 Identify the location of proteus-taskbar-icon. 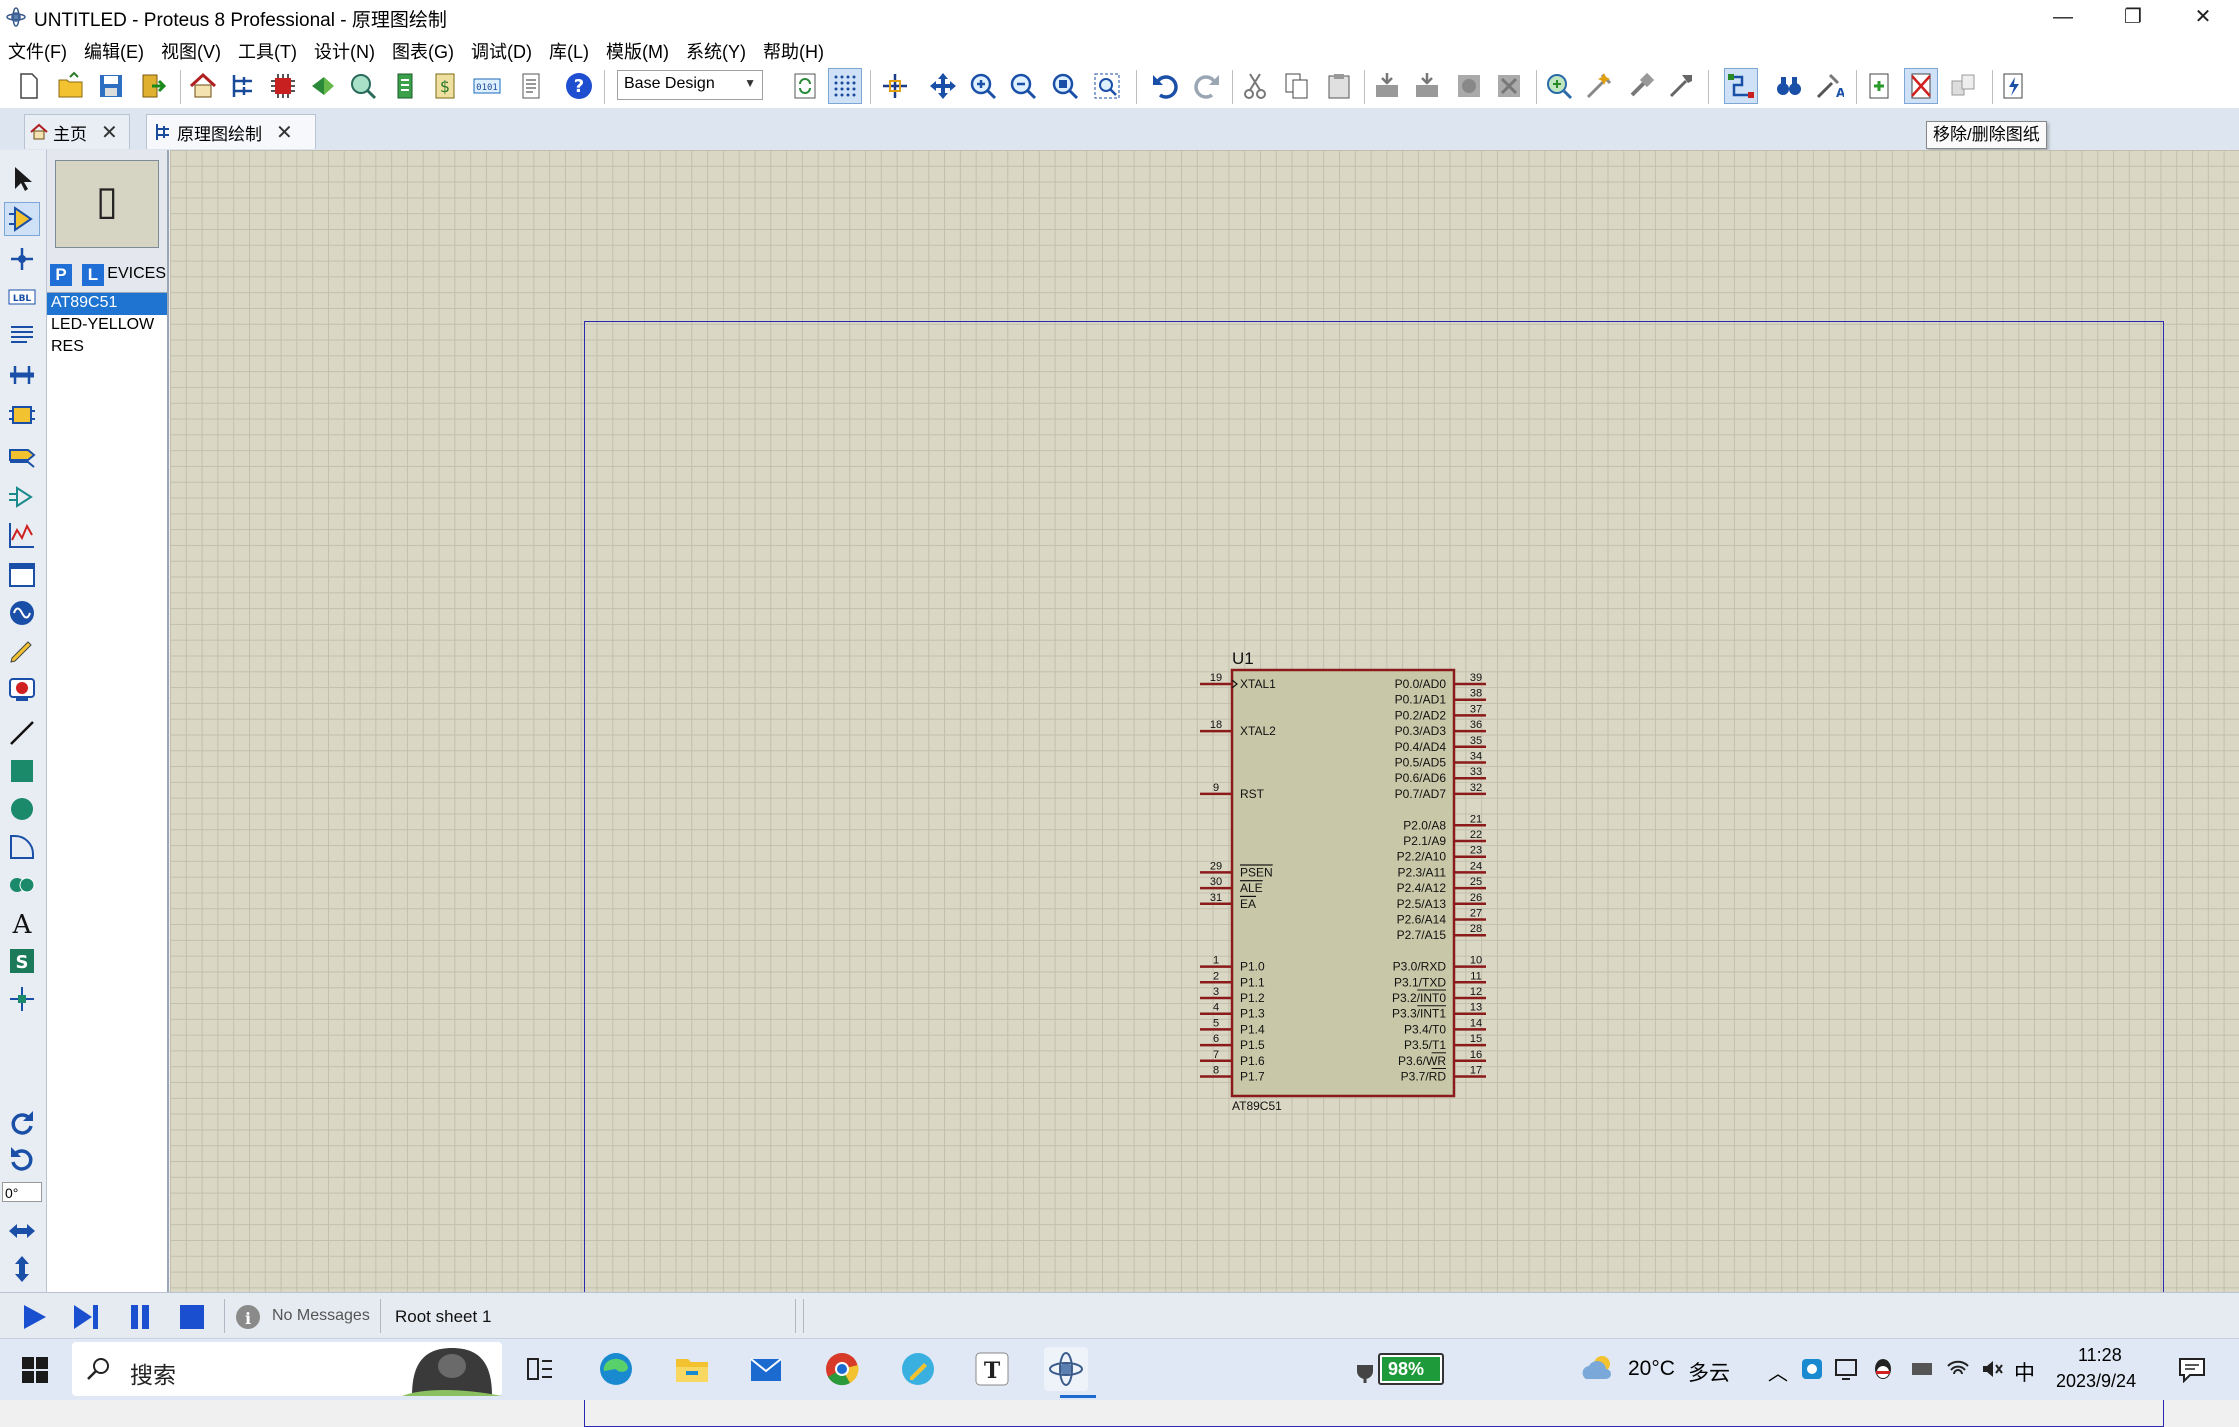
(1066, 1369).